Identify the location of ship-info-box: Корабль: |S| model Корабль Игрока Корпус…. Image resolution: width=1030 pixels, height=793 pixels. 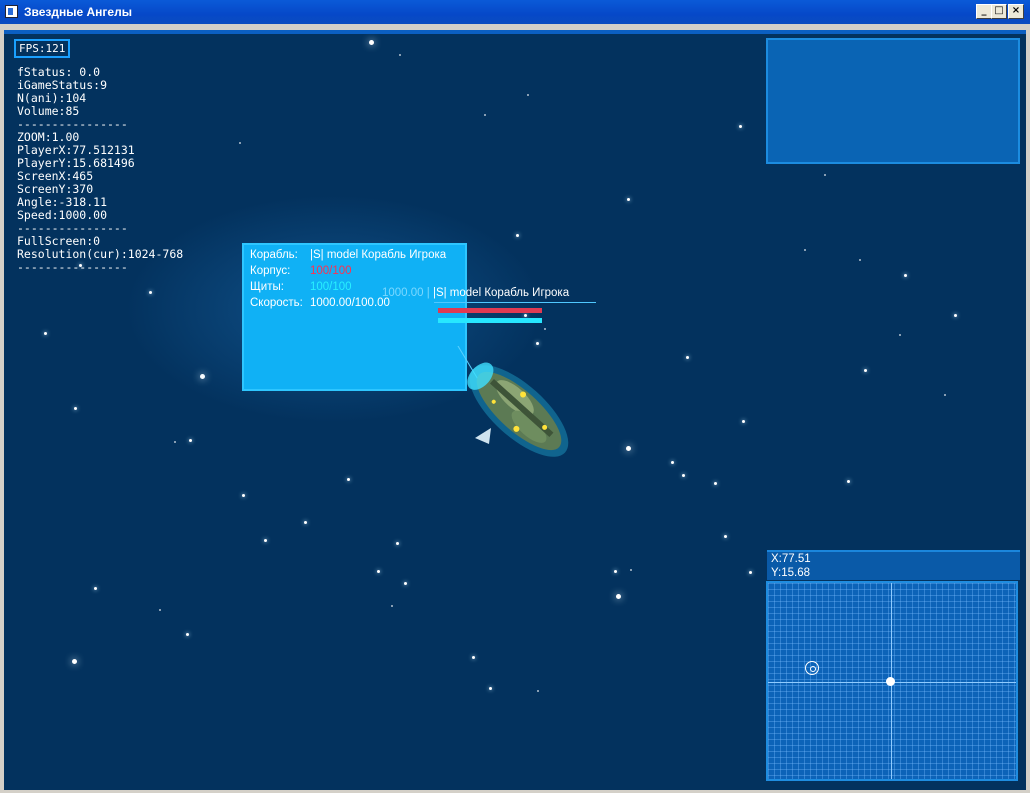
(354, 317).